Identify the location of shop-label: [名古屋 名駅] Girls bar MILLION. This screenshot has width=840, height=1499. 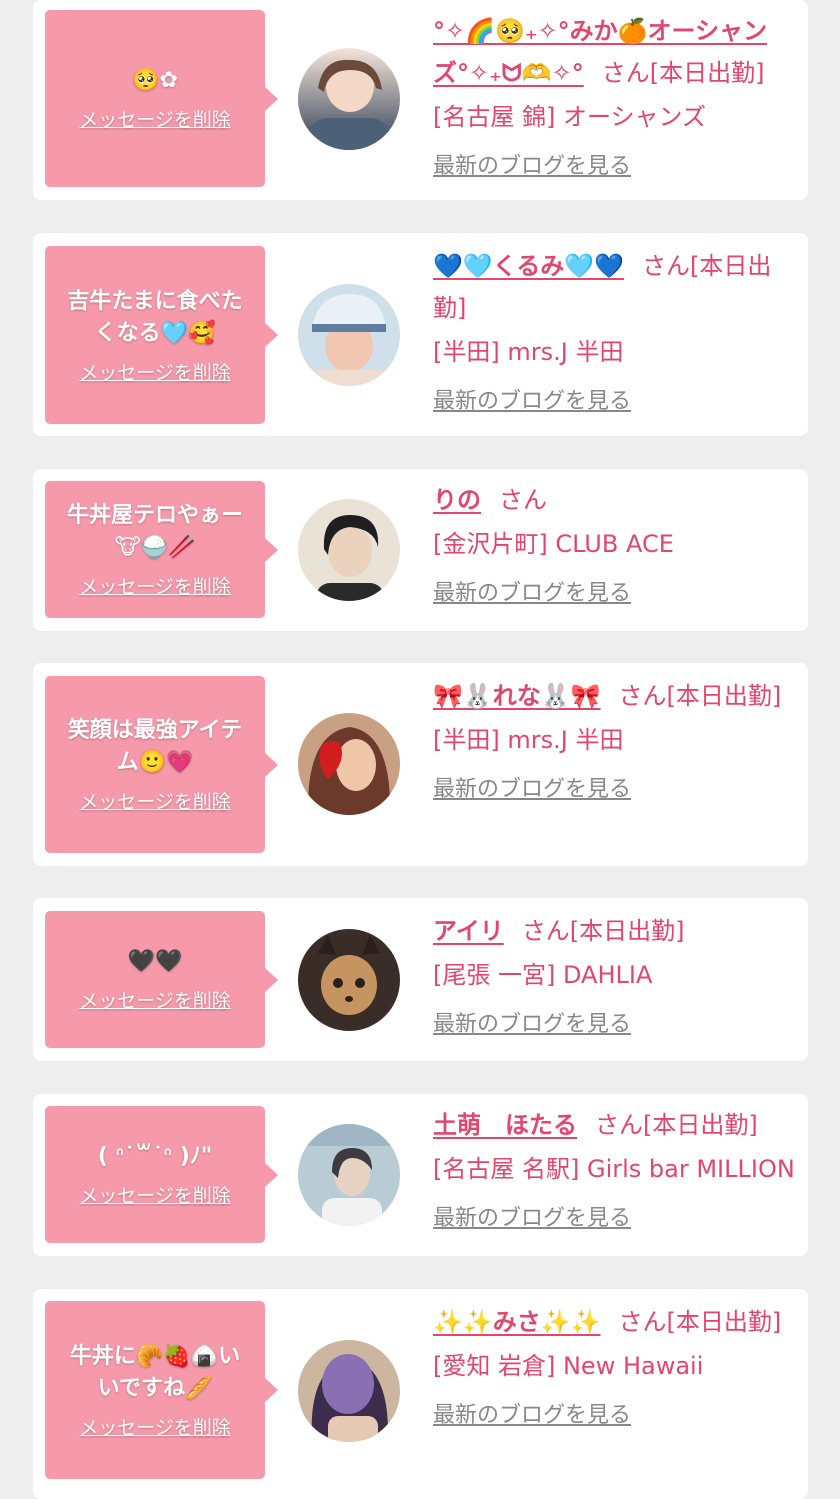
(614, 1169).